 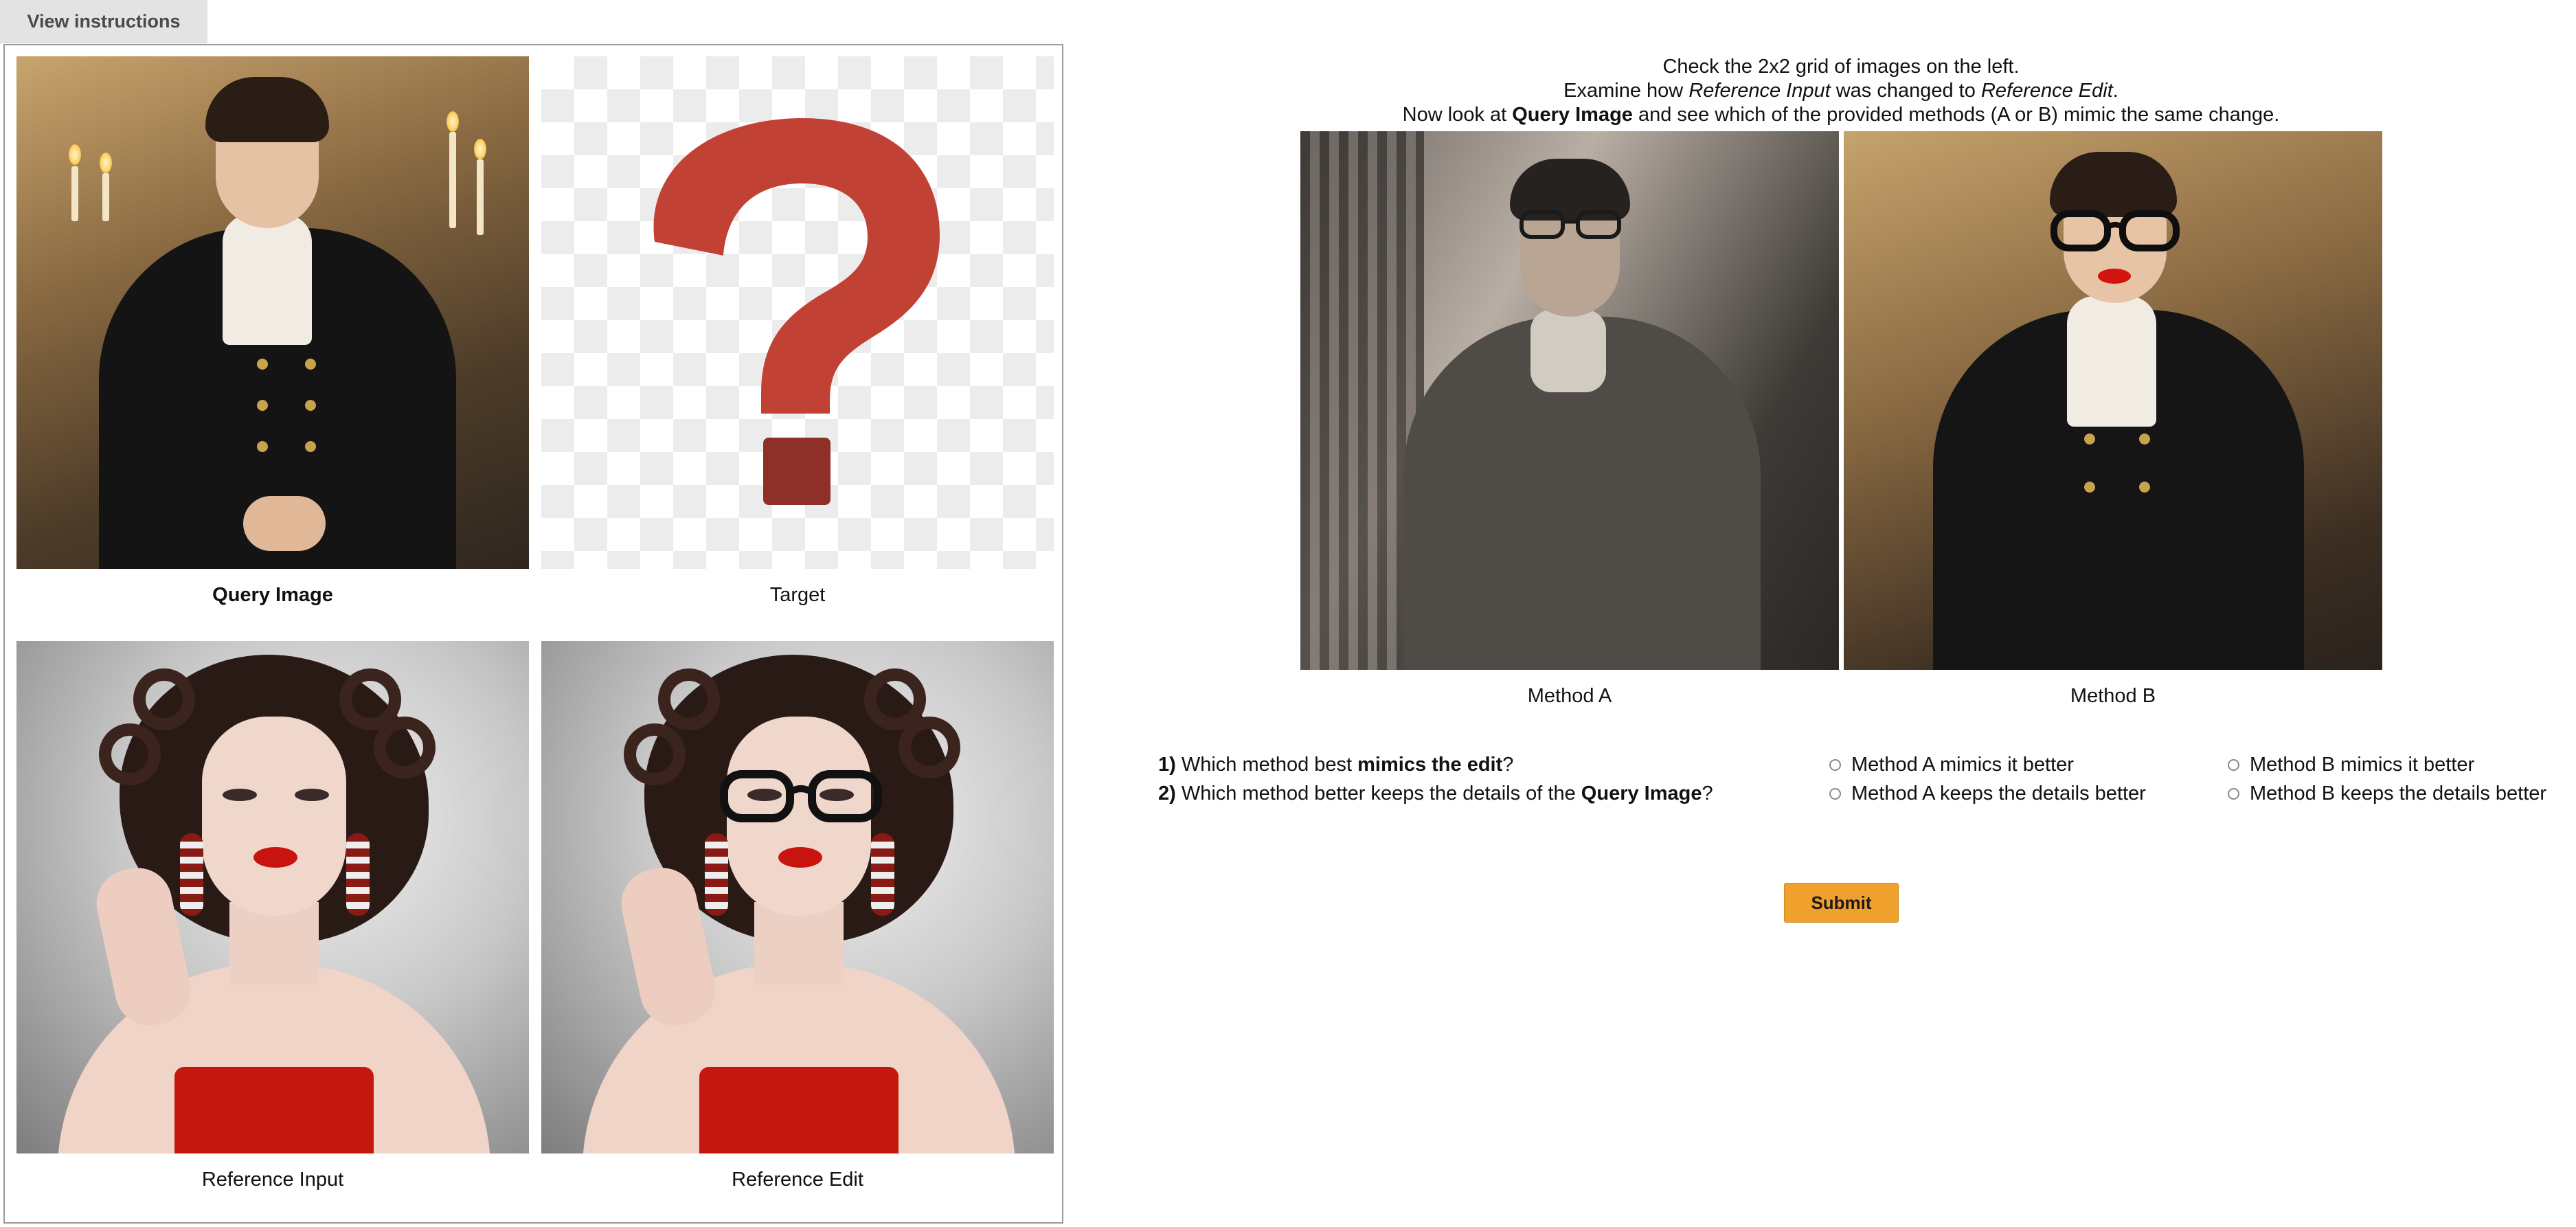 What do you see at coordinates (1569, 400) in the screenshot?
I see `method-a-image` at bounding box center [1569, 400].